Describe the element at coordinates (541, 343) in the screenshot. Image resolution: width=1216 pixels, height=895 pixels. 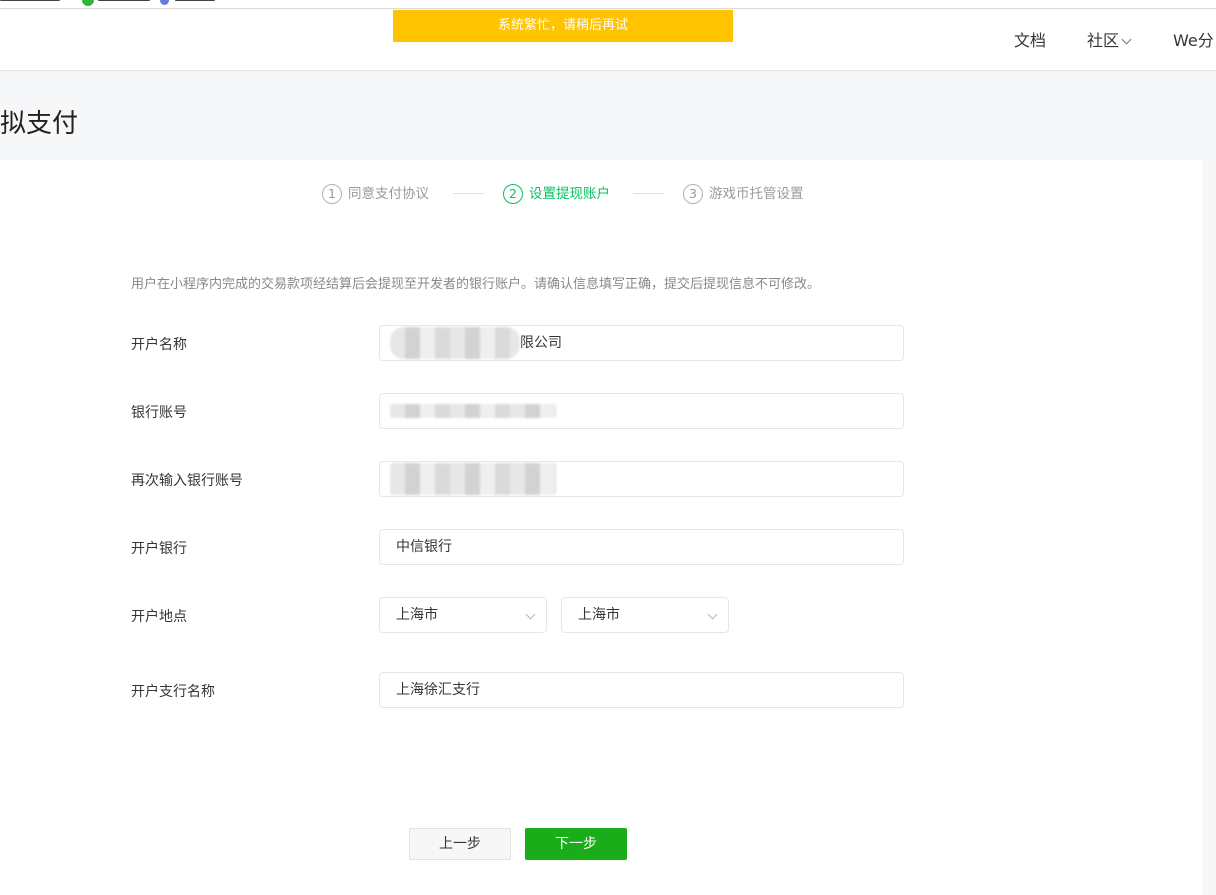
I see `account-name-suffix: 限公司` at that location.